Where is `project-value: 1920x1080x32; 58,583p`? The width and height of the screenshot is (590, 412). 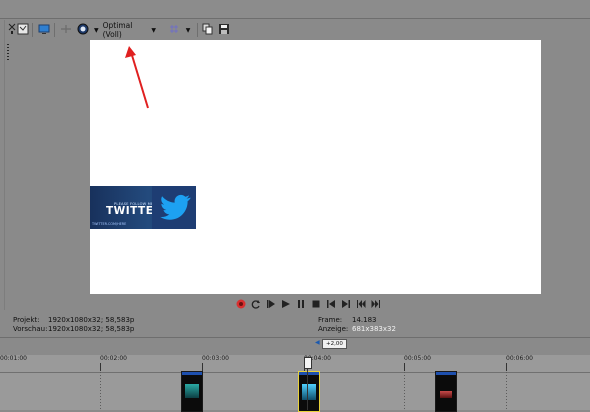
project-value: 1920x1080x32; 58,583p is located at coordinates (91, 320).